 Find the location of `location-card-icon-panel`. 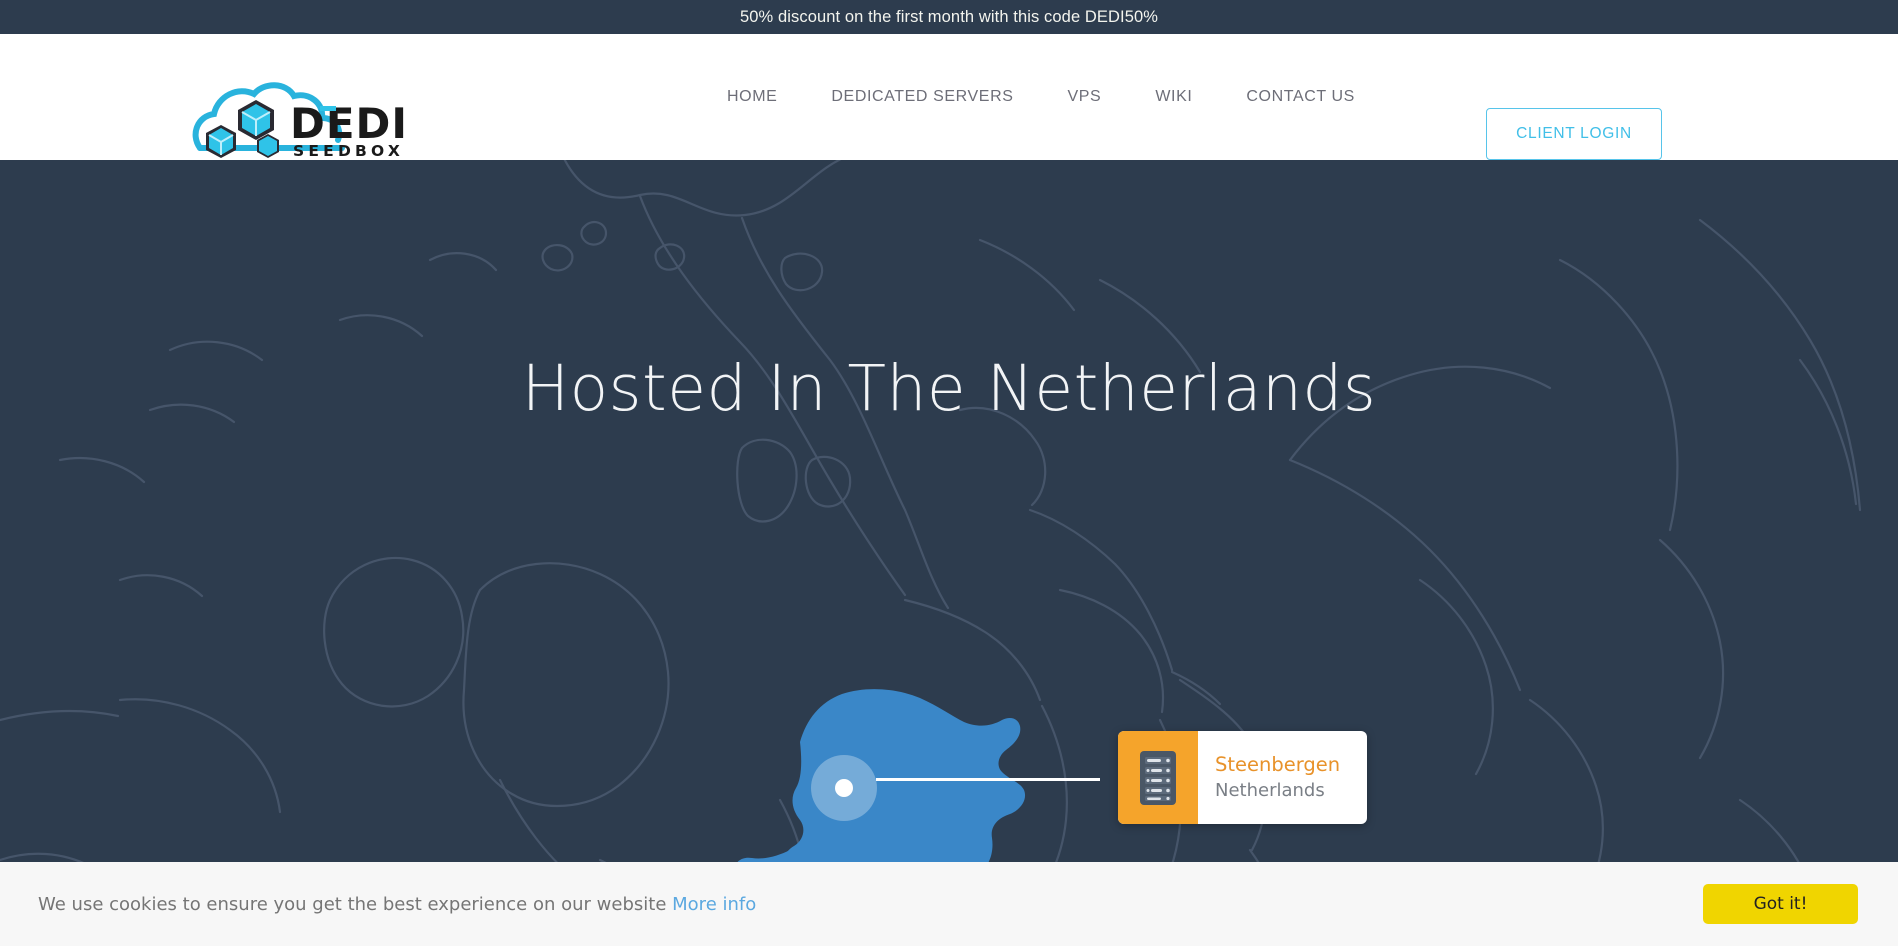

location-card-icon-panel is located at coordinates (1158, 777).